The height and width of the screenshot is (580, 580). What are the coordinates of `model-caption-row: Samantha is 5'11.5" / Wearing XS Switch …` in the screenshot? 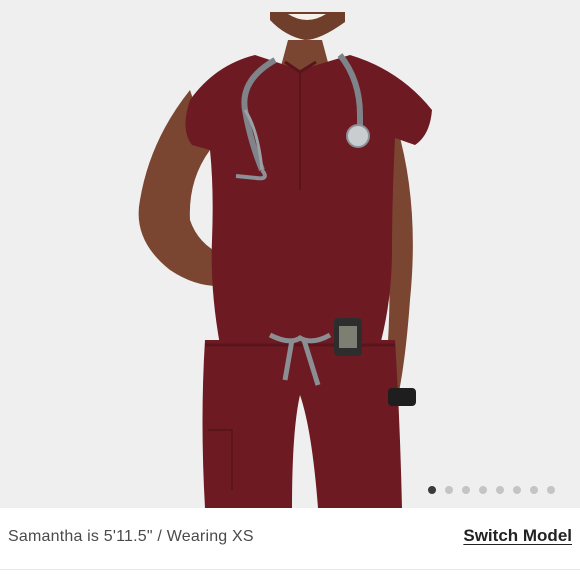 It's located at (290, 537).